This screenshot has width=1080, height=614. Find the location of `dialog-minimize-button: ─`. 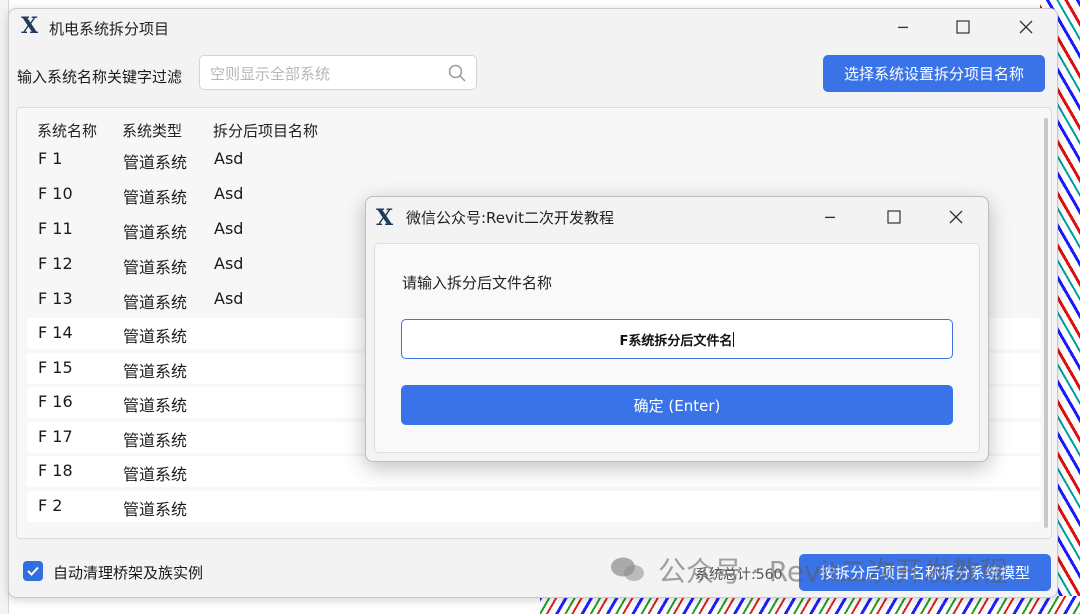

dialog-minimize-button: ─ is located at coordinates (830, 217).